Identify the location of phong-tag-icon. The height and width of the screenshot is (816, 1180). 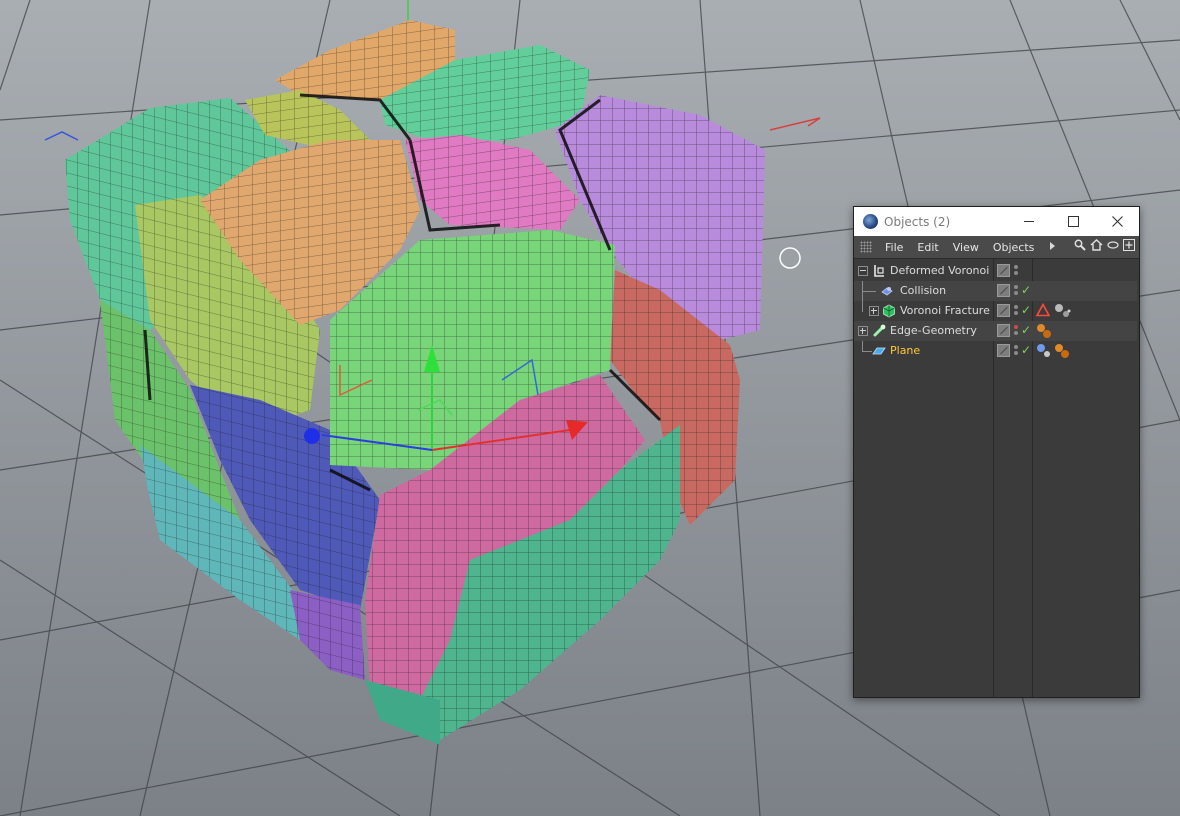
(1043, 310).